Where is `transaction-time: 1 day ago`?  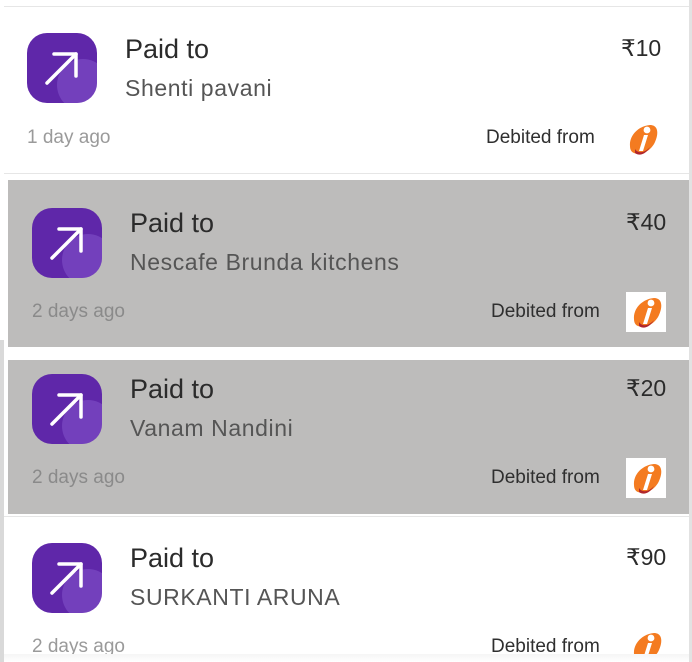 transaction-time: 1 day ago is located at coordinates (69, 137).